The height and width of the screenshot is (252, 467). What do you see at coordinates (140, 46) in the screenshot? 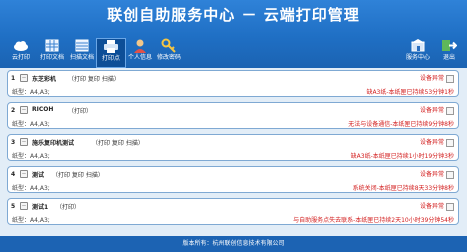
I see `user-icon` at bounding box center [140, 46].